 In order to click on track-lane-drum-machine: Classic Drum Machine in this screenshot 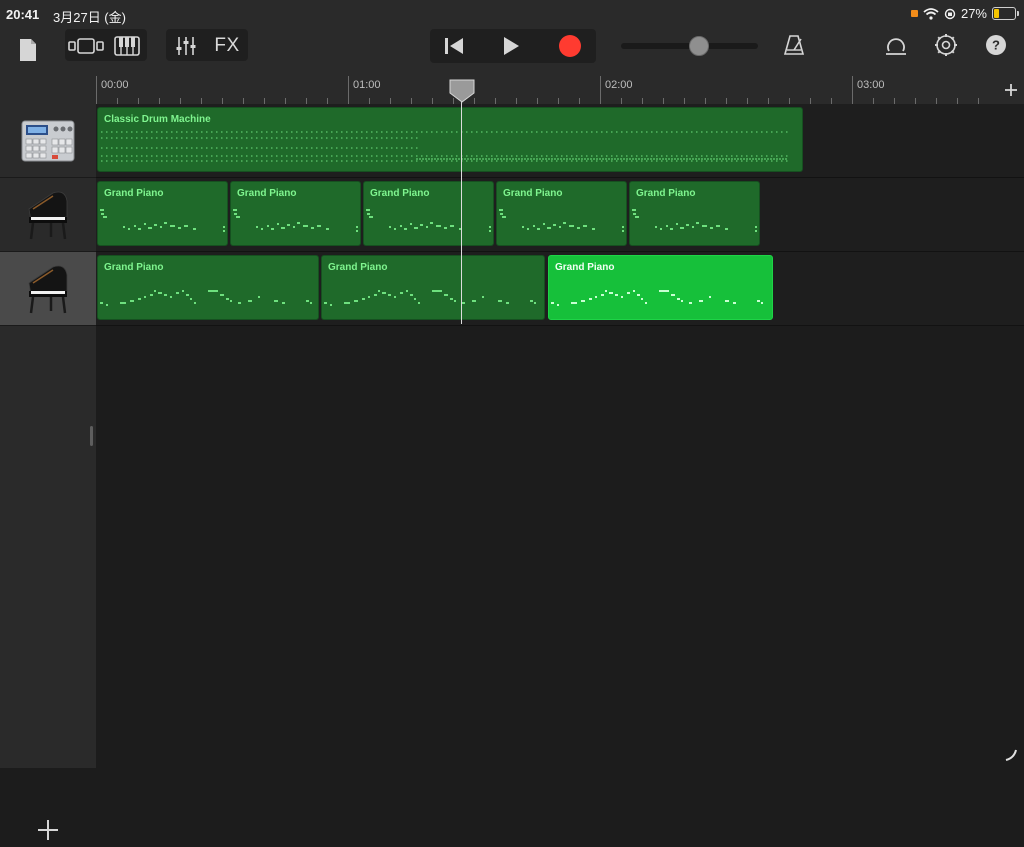, I will do `click(560, 141)`.